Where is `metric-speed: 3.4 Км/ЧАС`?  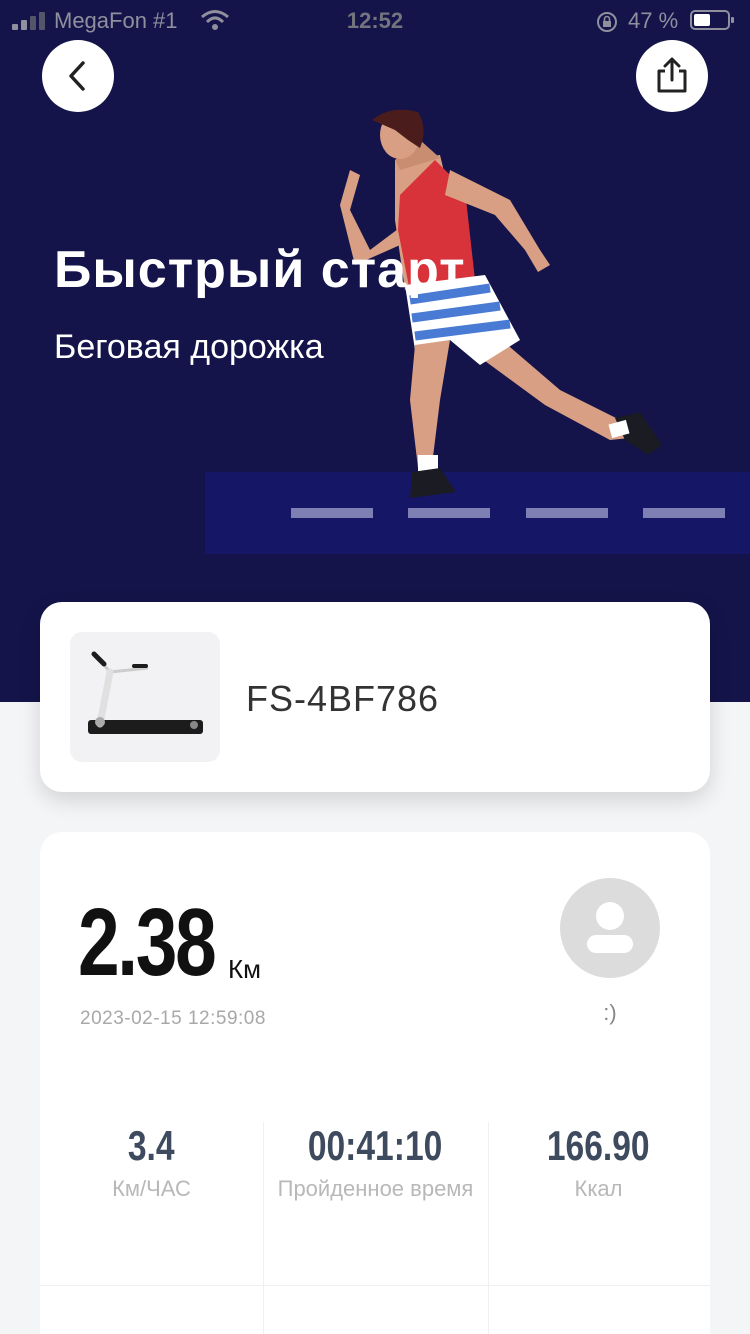
metric-speed: 3.4 Км/ЧАС is located at coordinates (151, 1162).